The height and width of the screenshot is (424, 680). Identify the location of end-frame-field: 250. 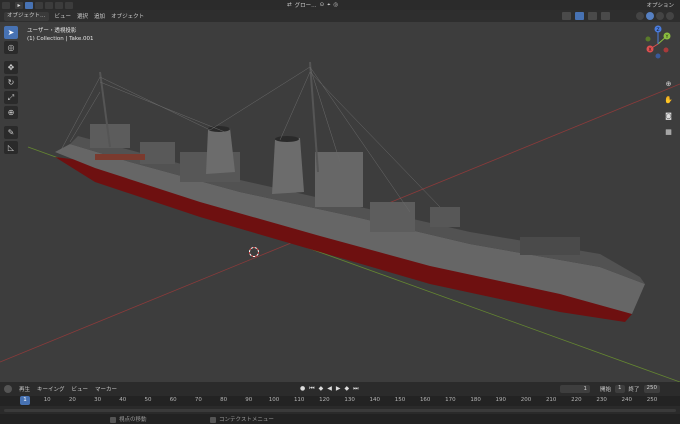
(652, 389).